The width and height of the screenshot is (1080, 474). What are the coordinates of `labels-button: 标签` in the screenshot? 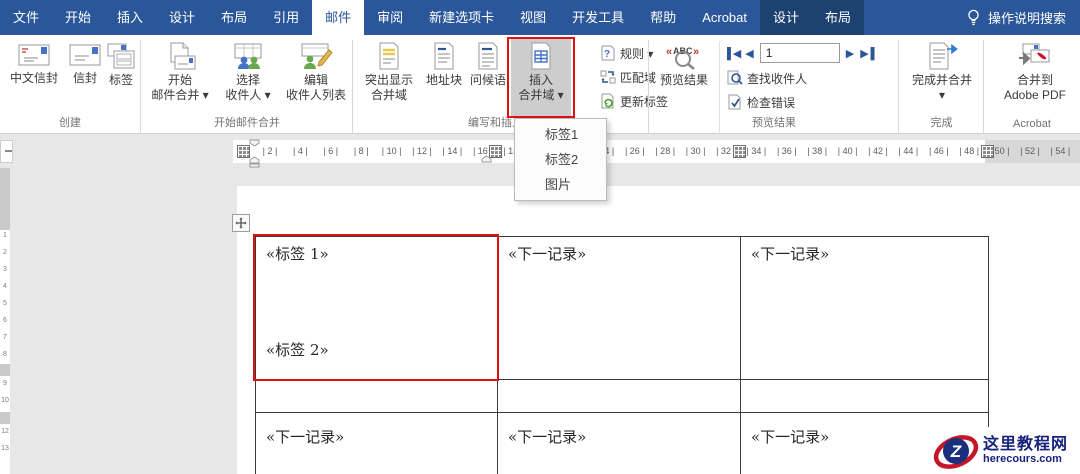 It's located at (121, 78).